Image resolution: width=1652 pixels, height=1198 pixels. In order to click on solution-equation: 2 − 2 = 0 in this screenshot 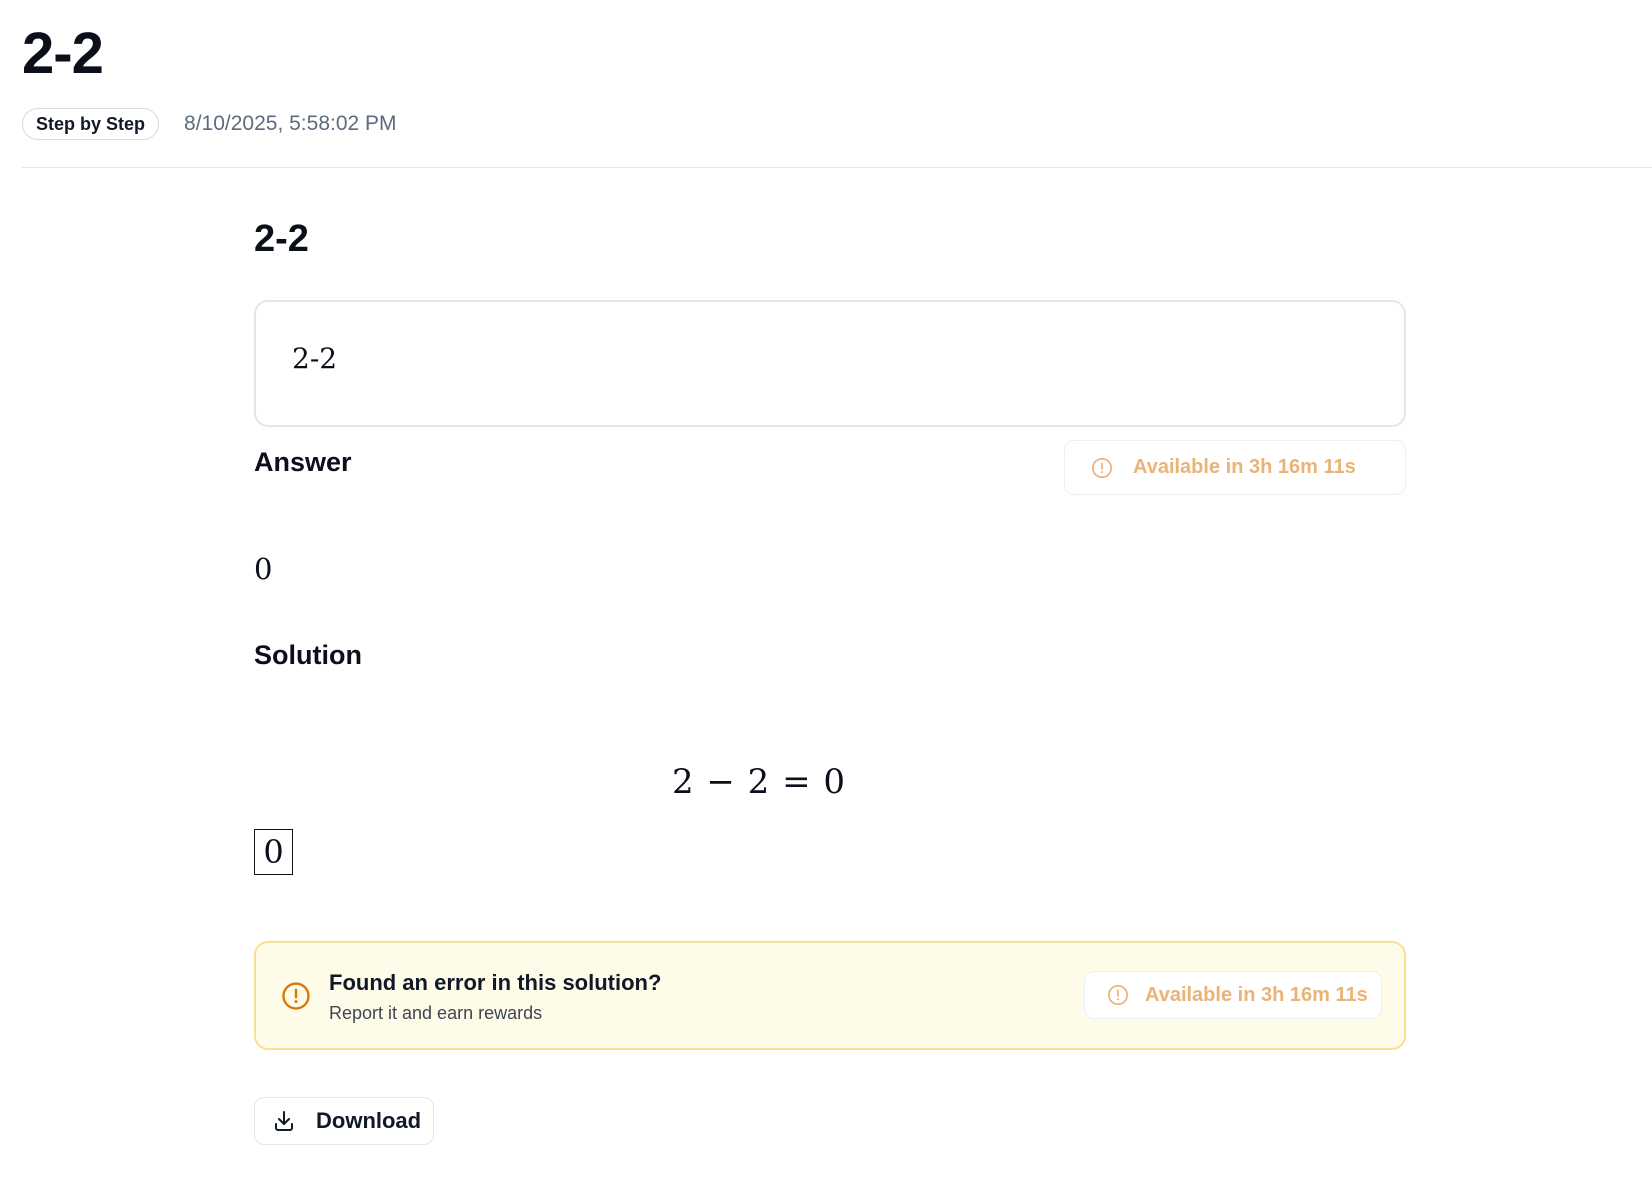, I will do `click(759, 782)`.